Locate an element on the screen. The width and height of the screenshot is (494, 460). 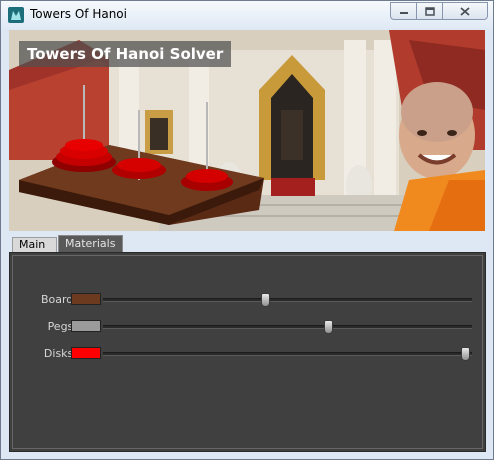
minimize-button is located at coordinates (403, 11).